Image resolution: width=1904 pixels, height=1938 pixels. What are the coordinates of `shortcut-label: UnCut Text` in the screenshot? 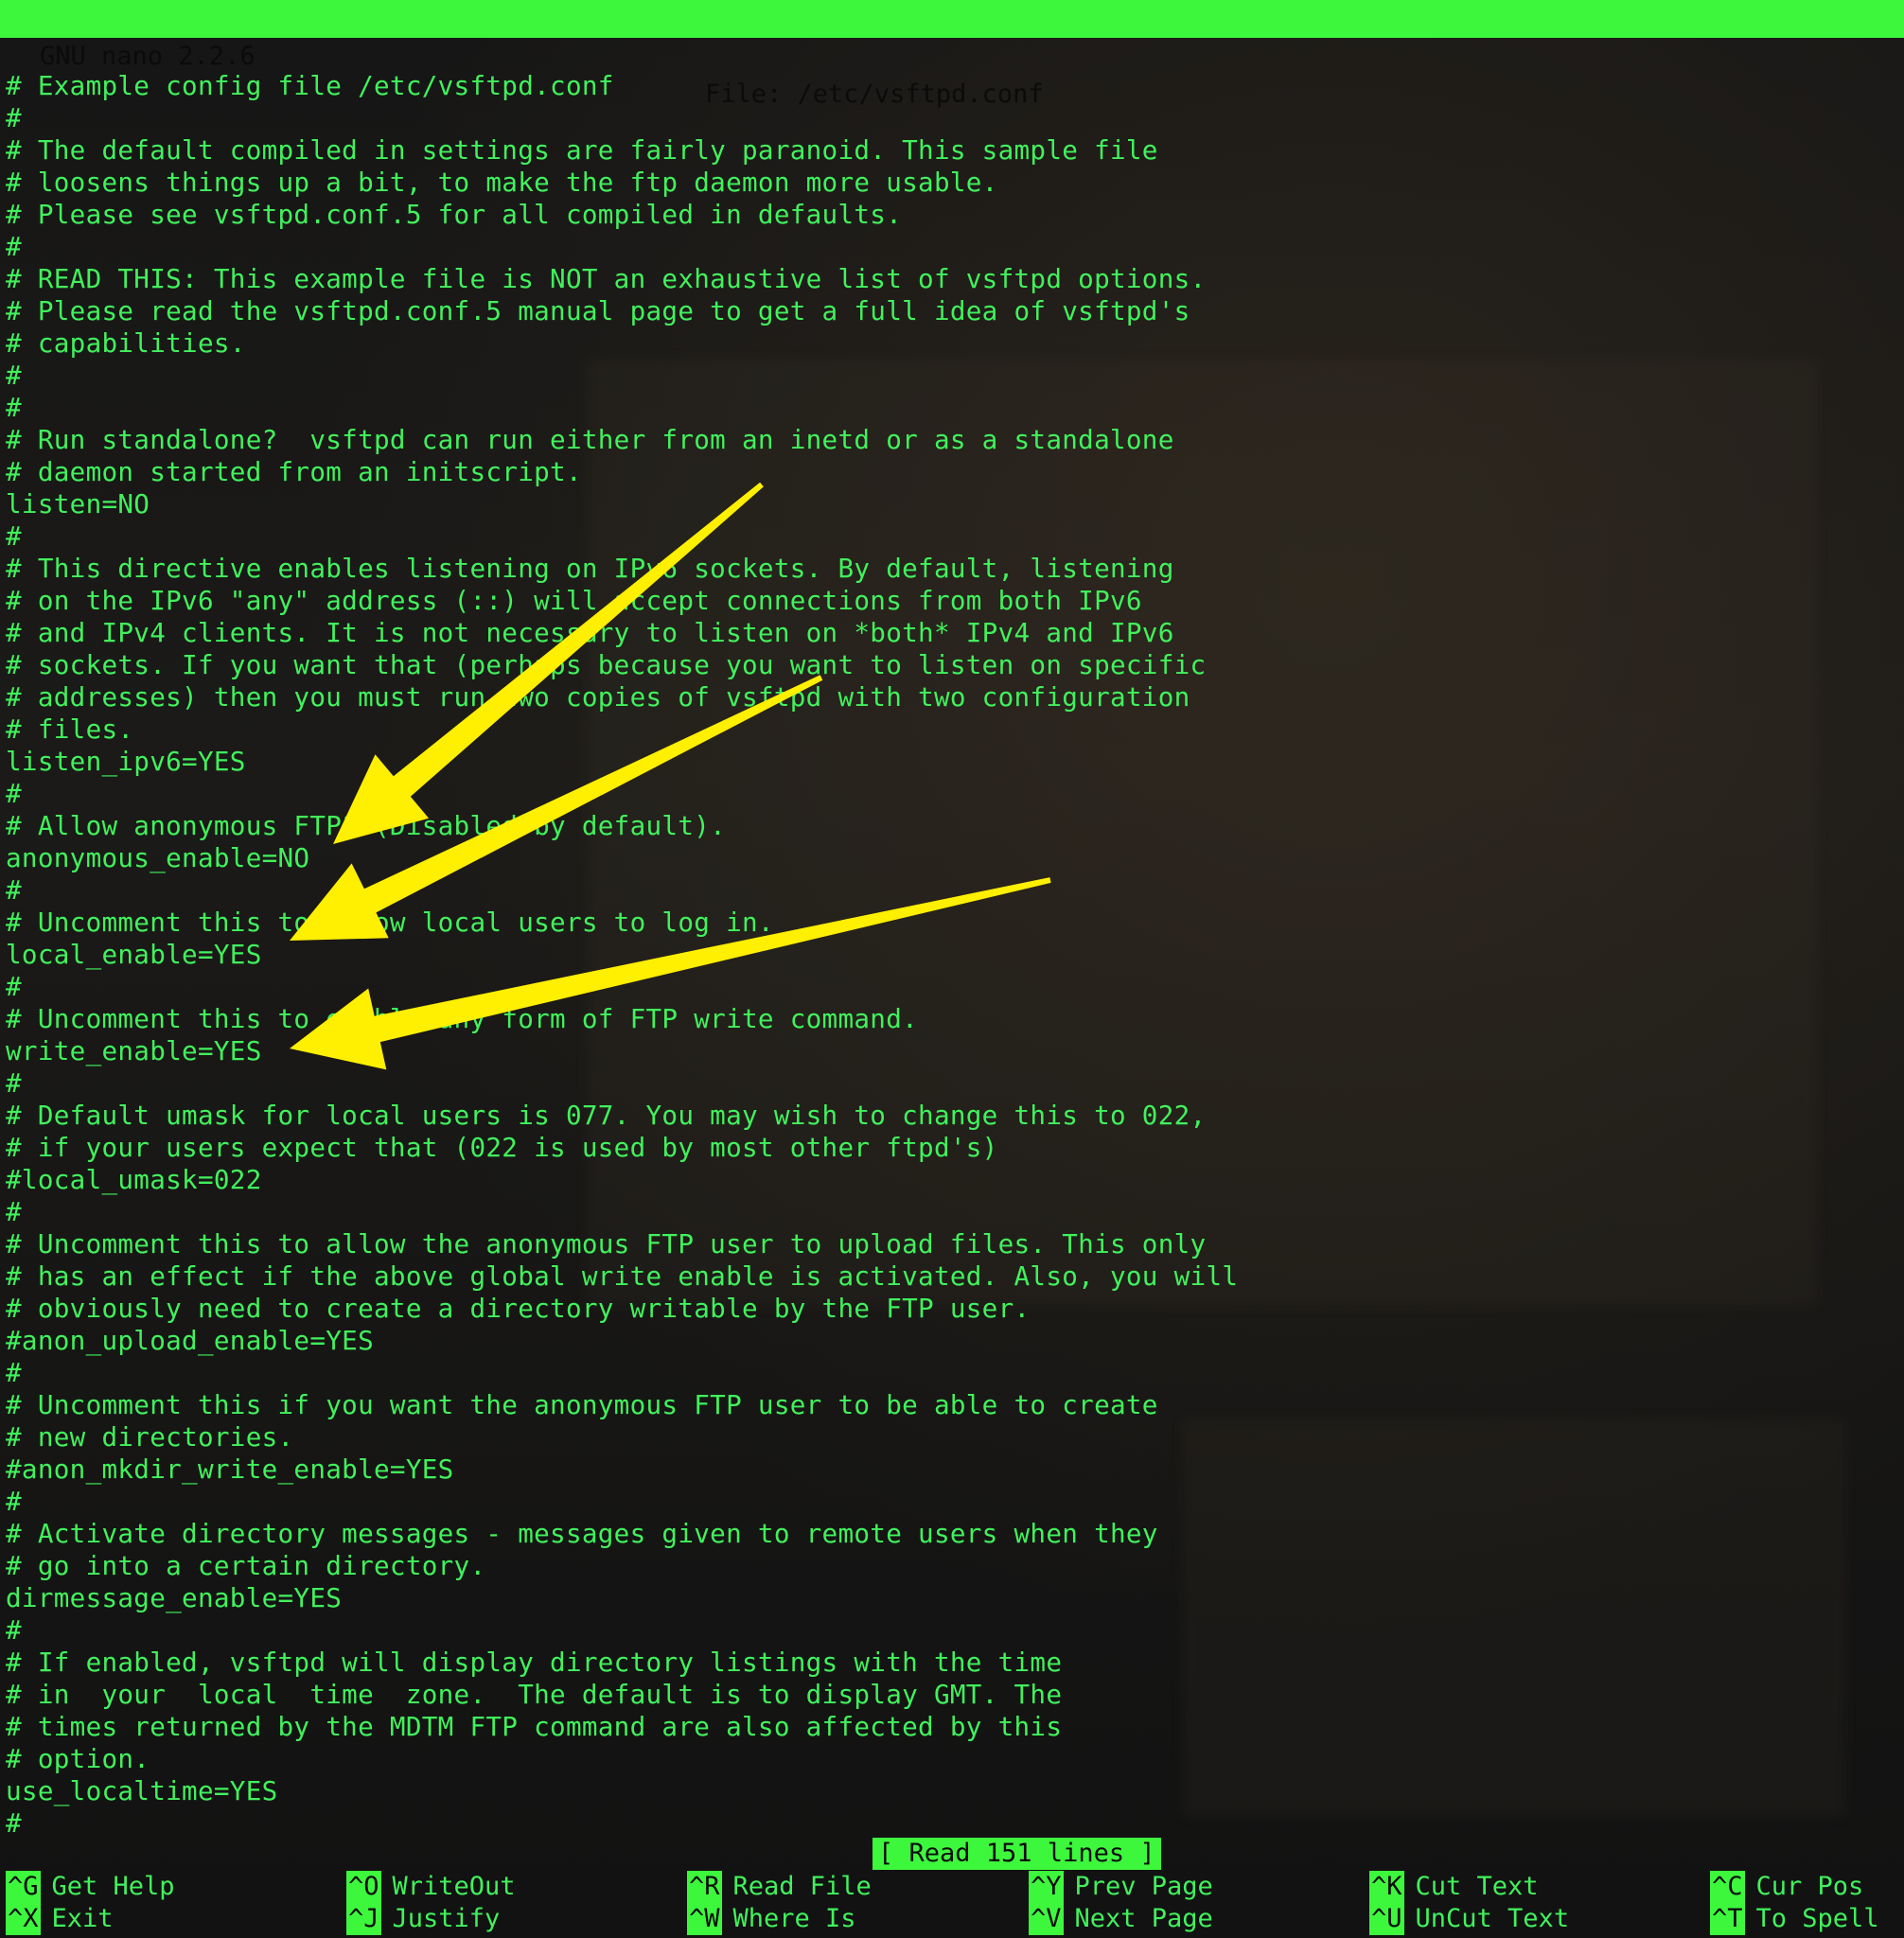 It's located at (1492, 1918).